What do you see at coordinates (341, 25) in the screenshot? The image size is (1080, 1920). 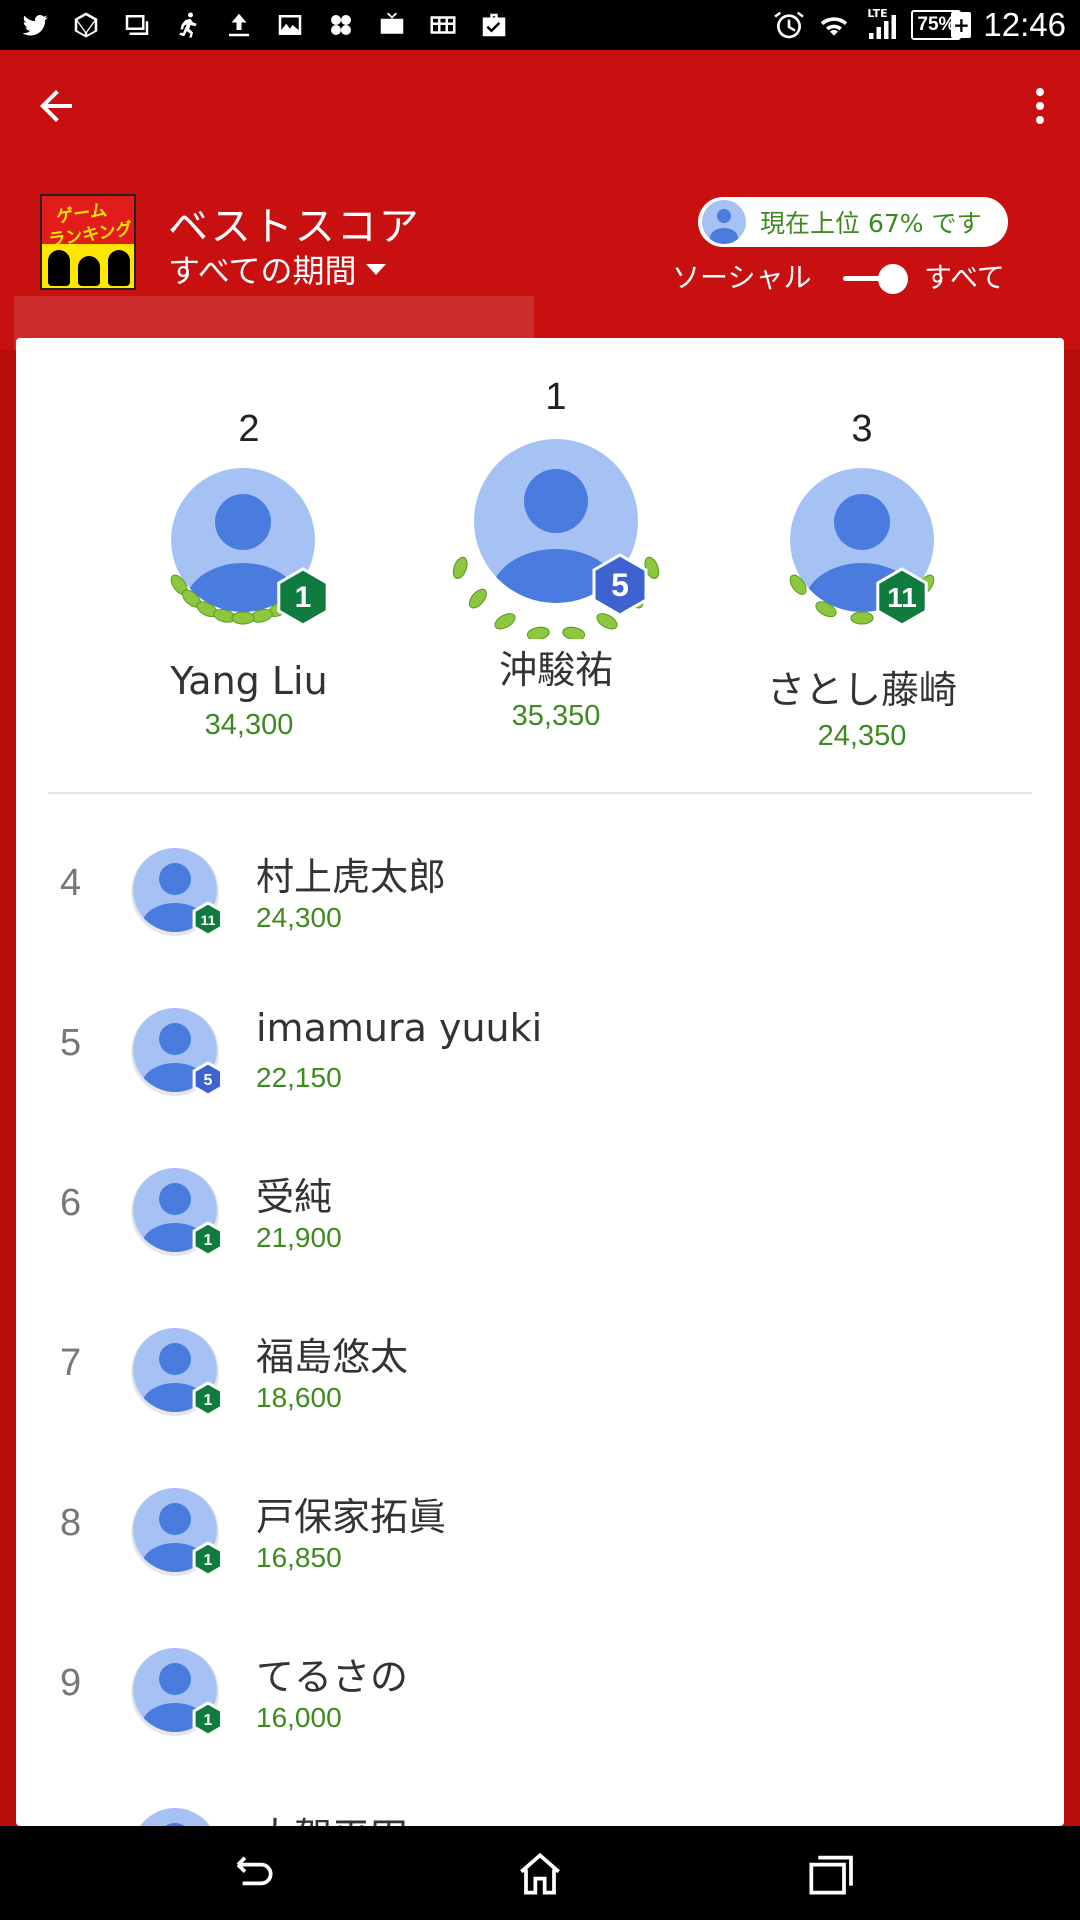 I see `pinwheel-icon` at bounding box center [341, 25].